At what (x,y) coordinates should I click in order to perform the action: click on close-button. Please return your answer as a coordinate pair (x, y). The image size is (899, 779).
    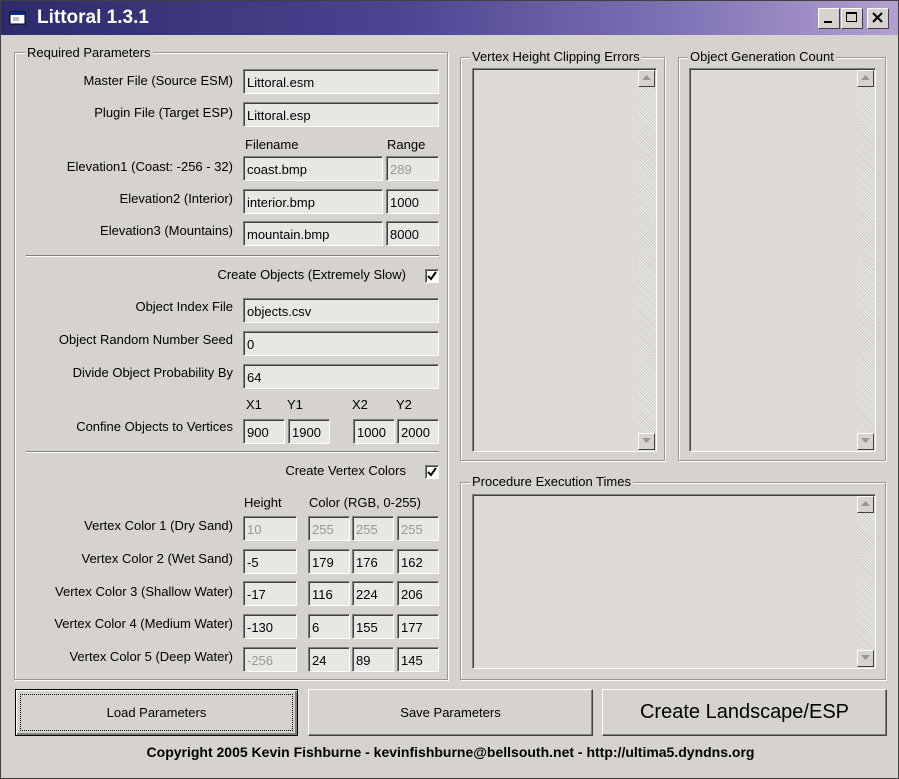
    Looking at the image, I should click on (878, 18).